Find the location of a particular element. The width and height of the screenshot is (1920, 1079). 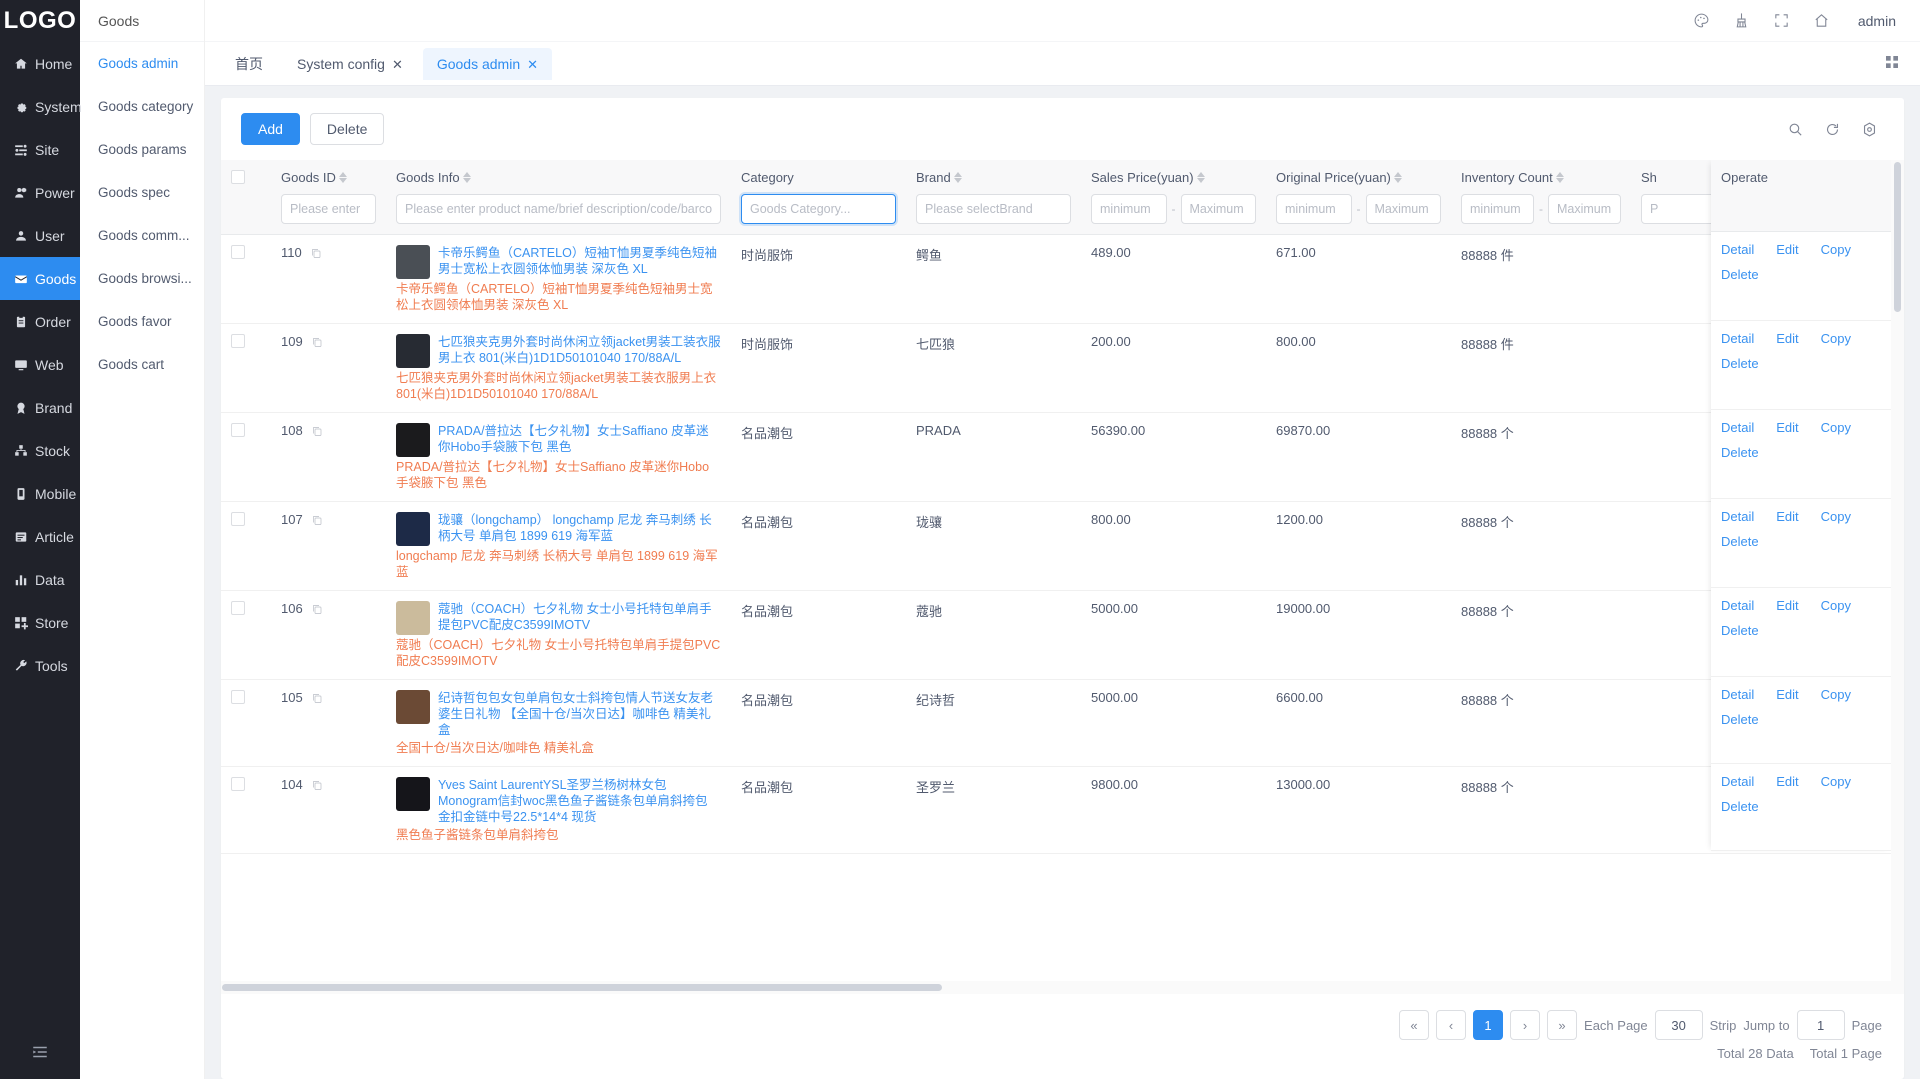

filter-brand-input is located at coordinates (993, 209).